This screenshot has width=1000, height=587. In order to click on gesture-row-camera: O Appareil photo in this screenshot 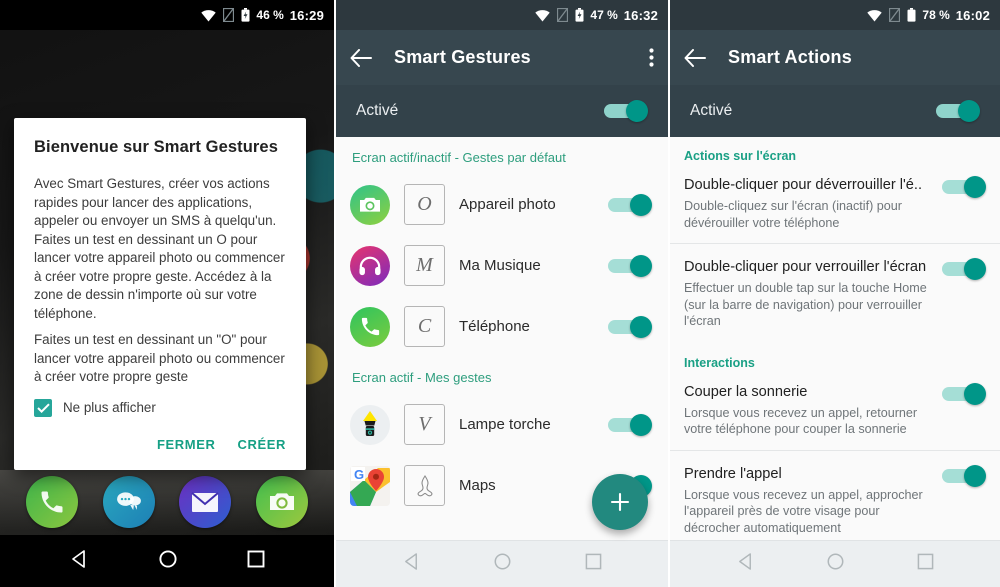, I will do `click(502, 204)`.